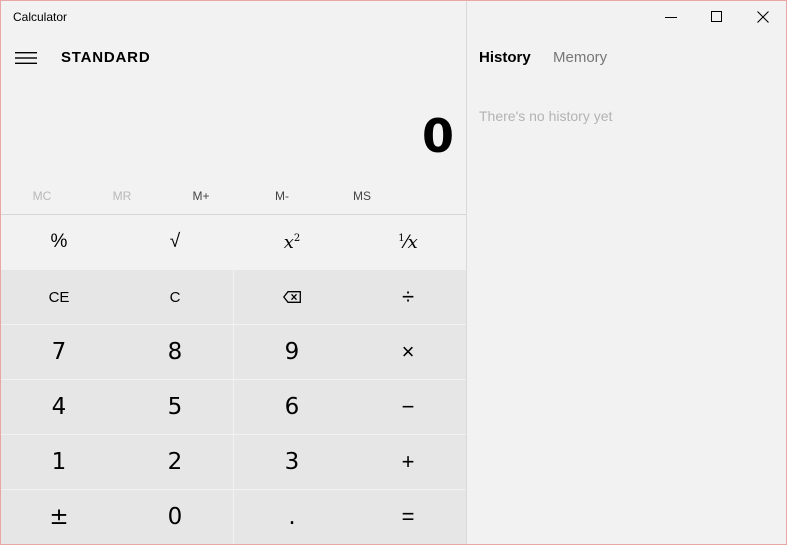 The width and height of the screenshot is (787, 545). Describe the element at coordinates (292, 407) in the screenshot. I see `digit-6-button: 6` at that location.